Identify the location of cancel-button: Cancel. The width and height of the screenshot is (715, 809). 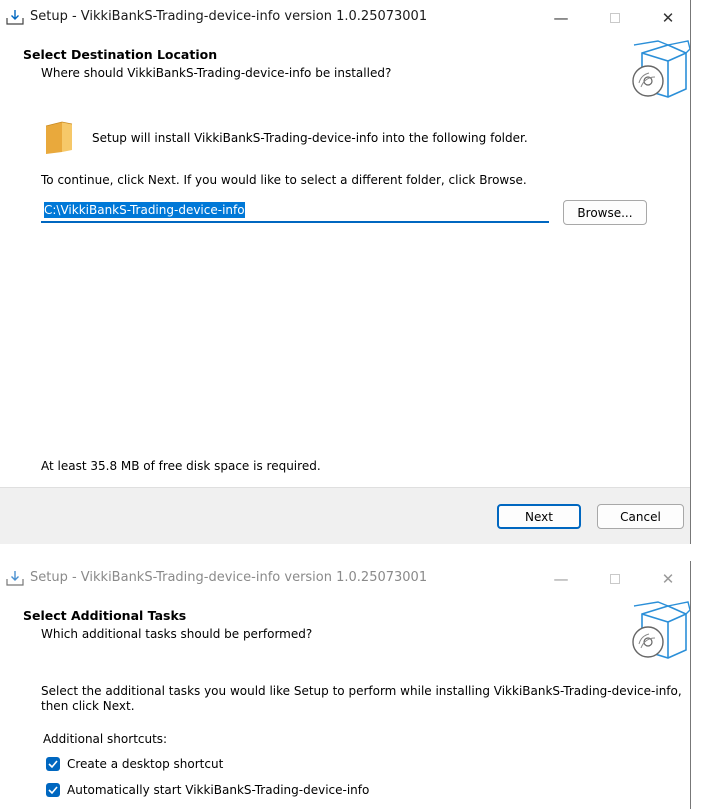
(640, 516).